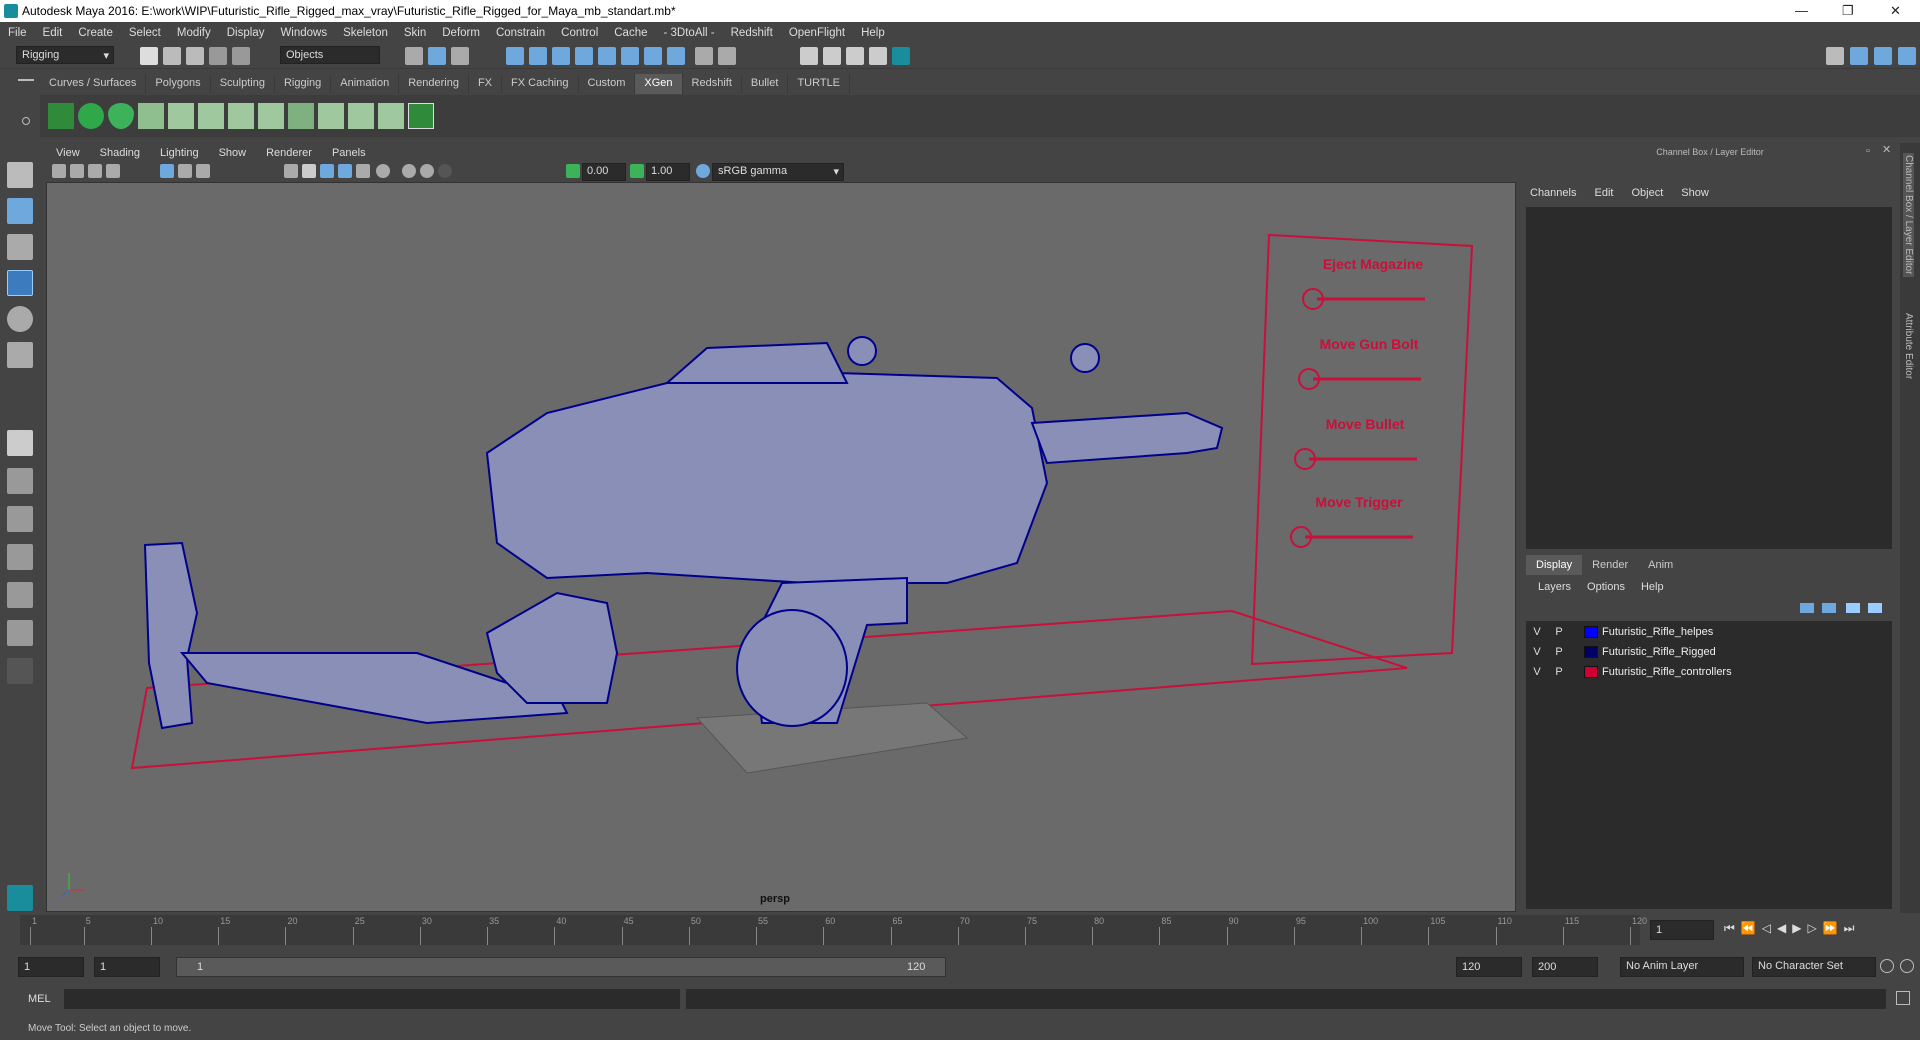 This screenshot has height=1040, width=1920. I want to click on open-scene-icon, so click(172, 56).